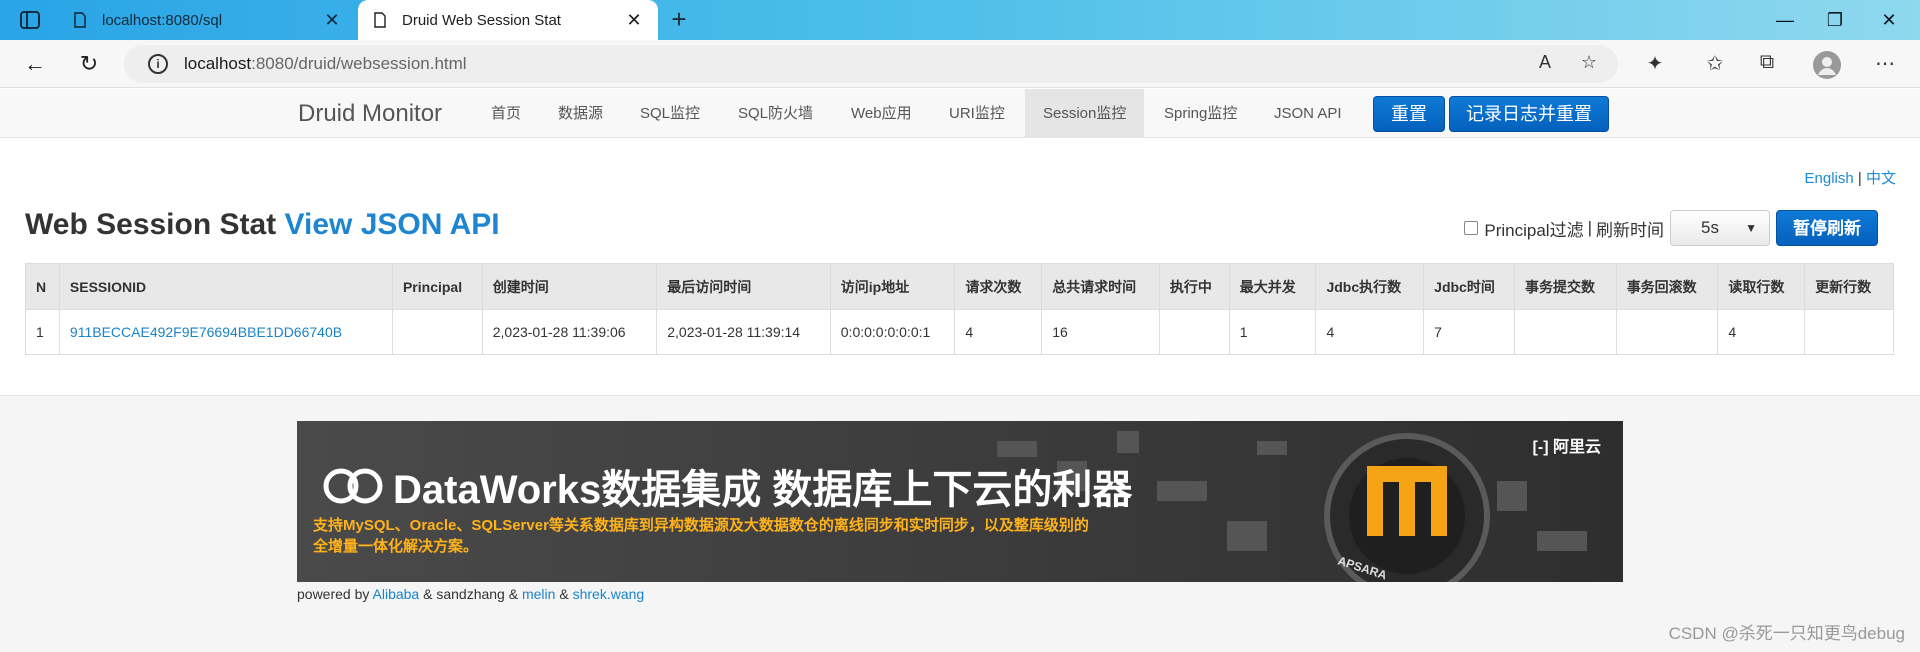 Image resolution: width=1920 pixels, height=652 pixels. Describe the element at coordinates (1469, 332) in the screenshot. I see `cell-jdbc-time: 7` at that location.